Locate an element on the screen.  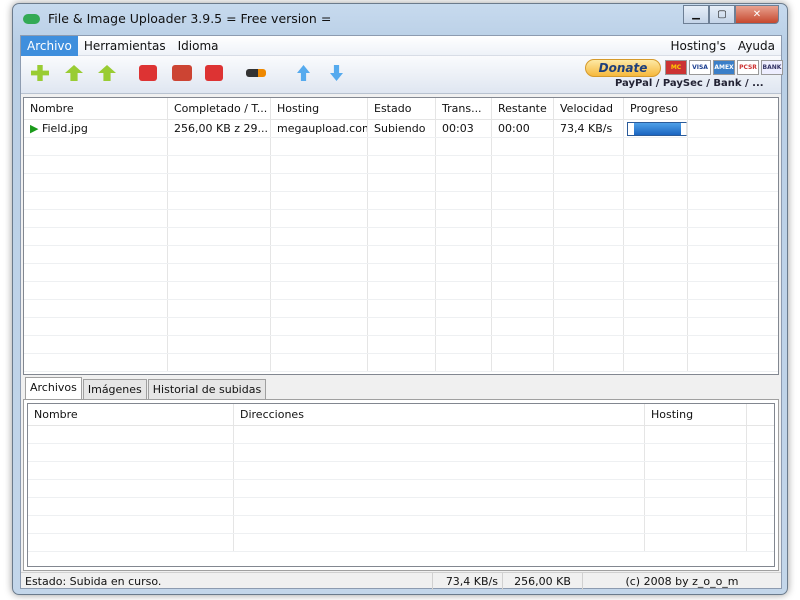
menu-archivo: Archivo is located at coordinates (49, 45).